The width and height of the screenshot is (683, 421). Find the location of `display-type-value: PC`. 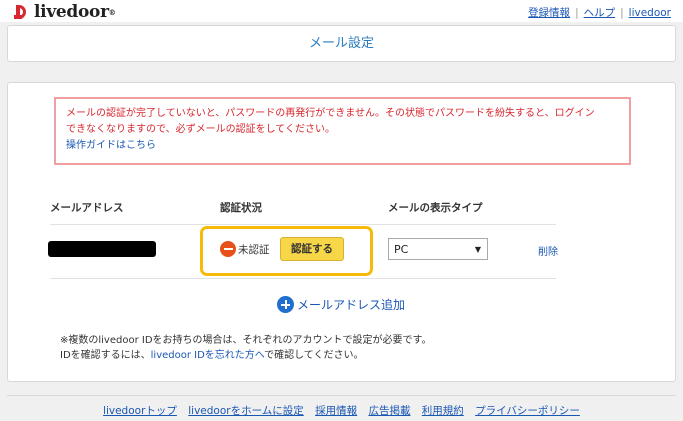

display-type-value: PC is located at coordinates (401, 249).